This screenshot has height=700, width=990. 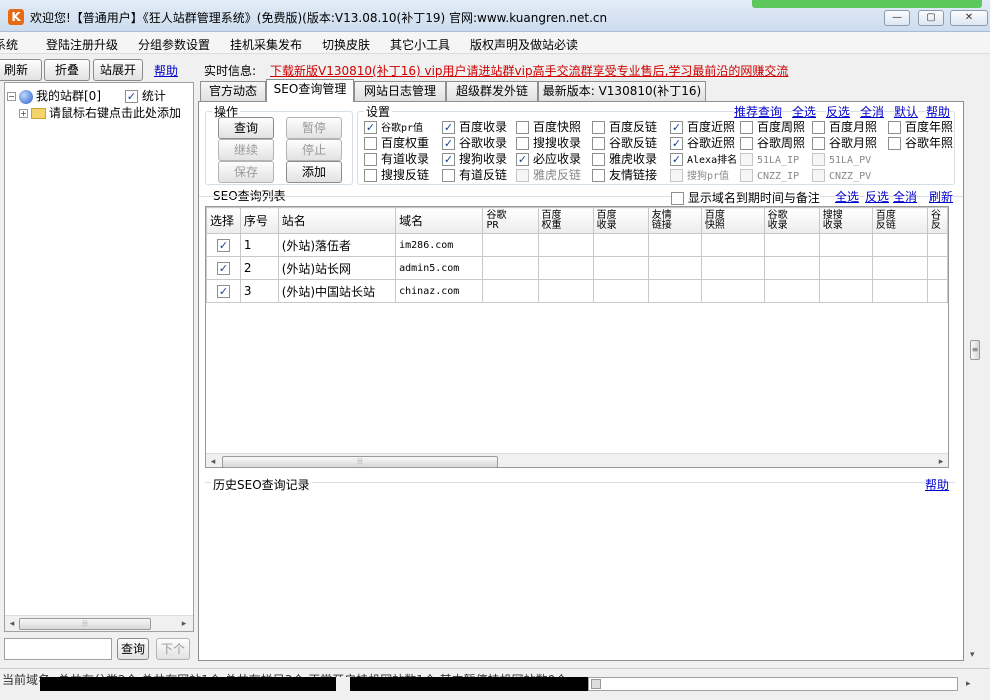 What do you see at coordinates (847, 196) in the screenshot?
I see `list-select-all-link: 全选` at bounding box center [847, 196].